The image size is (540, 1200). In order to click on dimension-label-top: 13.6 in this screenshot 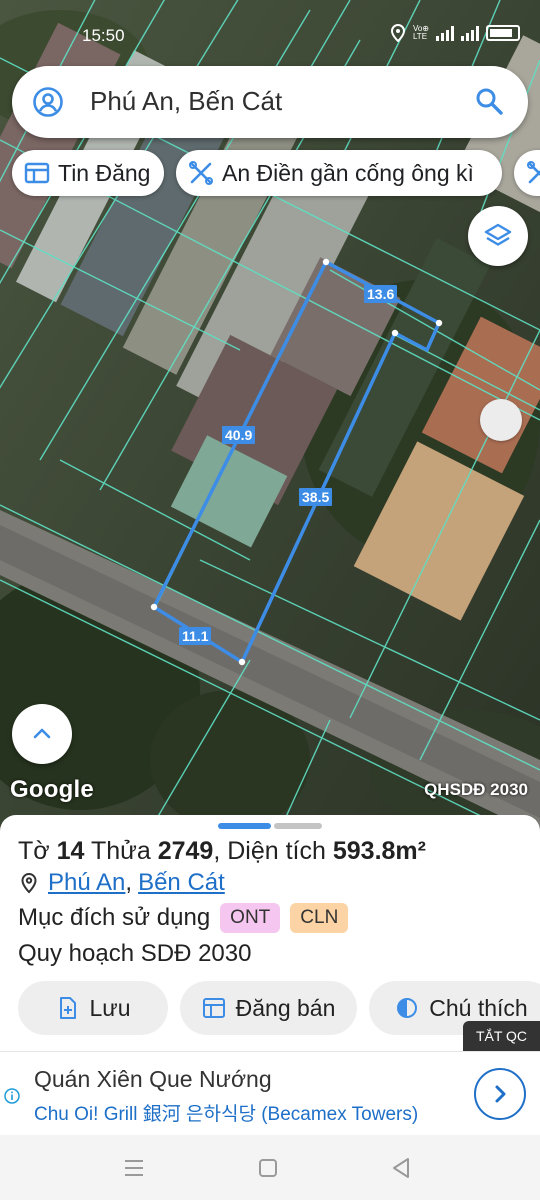, I will do `click(381, 294)`.